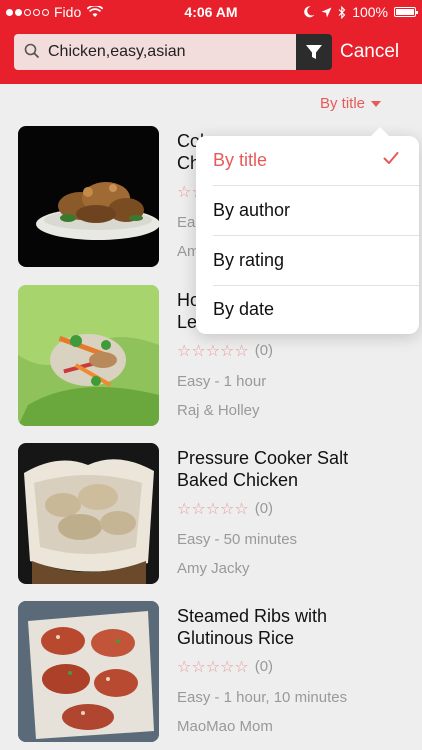 This screenshot has height=750, width=422. Describe the element at coordinates (186, 222) in the screenshot. I see `recipe-meta: Ea` at that location.